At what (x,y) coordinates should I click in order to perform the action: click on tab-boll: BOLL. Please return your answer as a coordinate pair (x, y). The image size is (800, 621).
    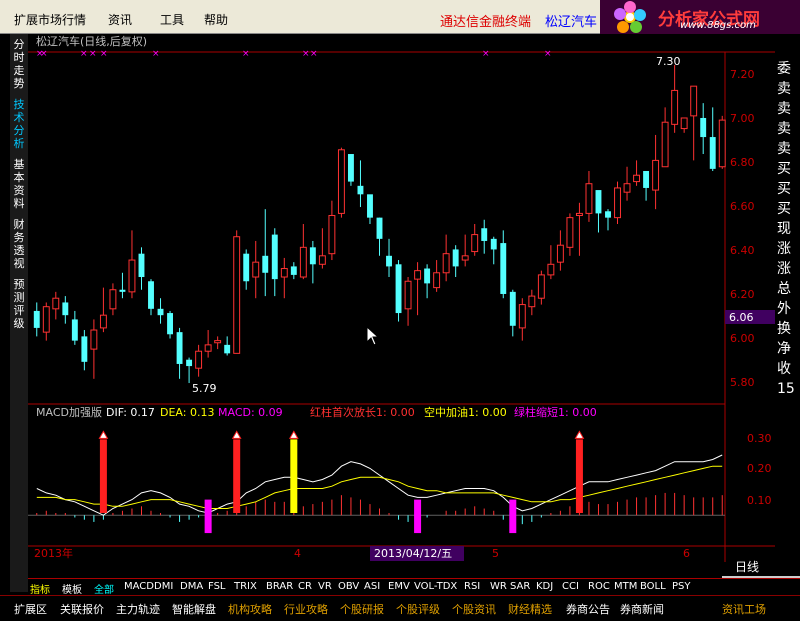
    Looking at the image, I should click on (653, 586).